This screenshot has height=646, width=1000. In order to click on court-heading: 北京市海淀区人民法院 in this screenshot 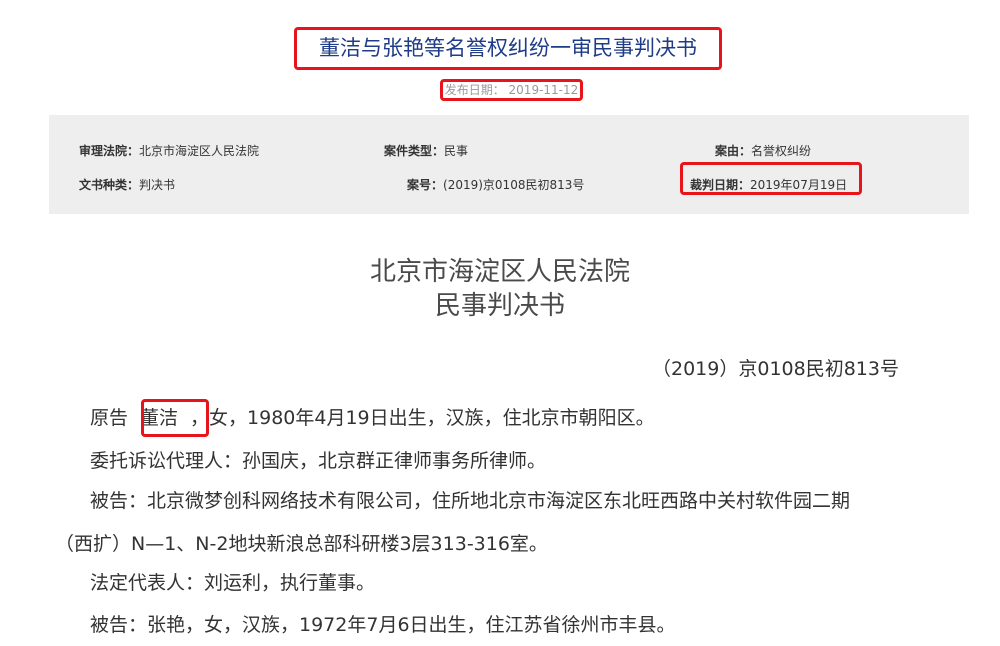, I will do `click(499, 272)`.